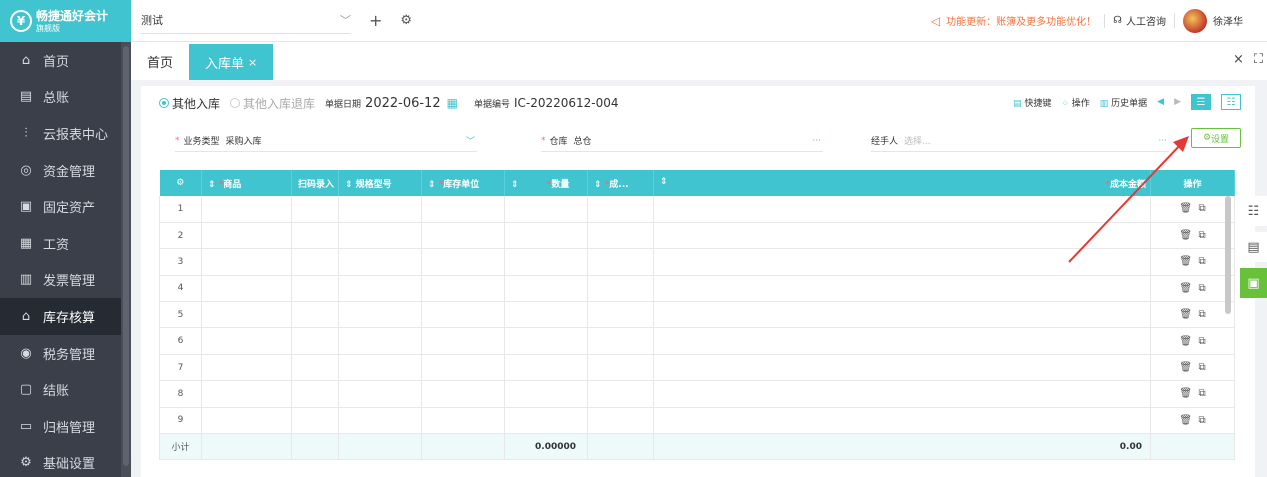 This screenshot has width=1267, height=477. What do you see at coordinates (1013, 21) in the screenshot?
I see `update-notice: ◁ 功能更新：账簿及更多功能优化！` at bounding box center [1013, 21].